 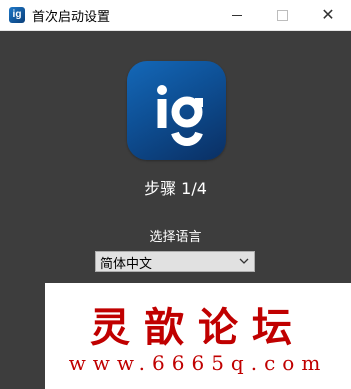 I want to click on watermark-title: 灵歆论坛, so click(x=198, y=327).